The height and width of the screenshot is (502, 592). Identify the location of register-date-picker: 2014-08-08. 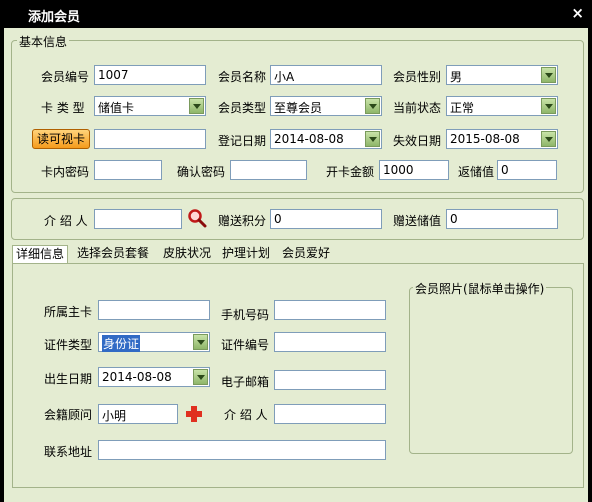
(326, 139).